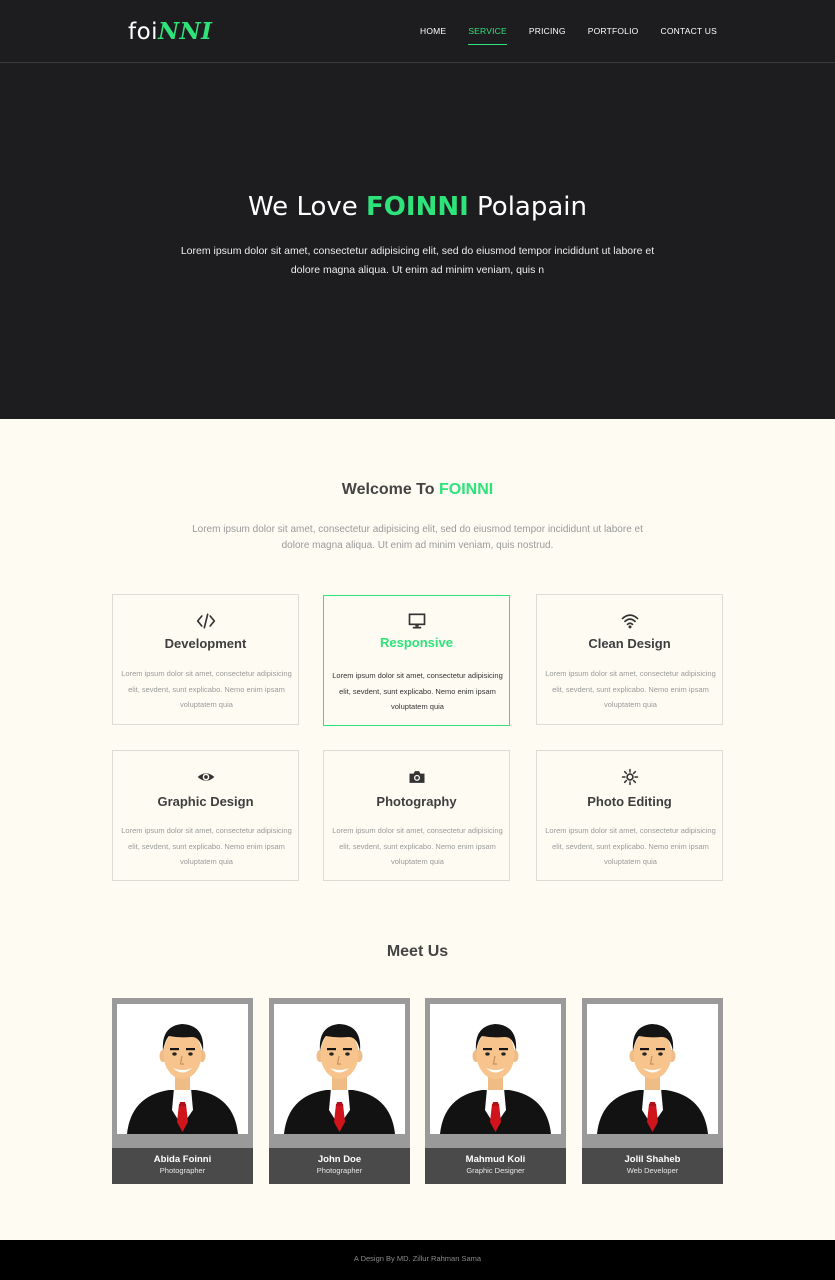  I want to click on service-title: Graphic Design, so click(205, 801).